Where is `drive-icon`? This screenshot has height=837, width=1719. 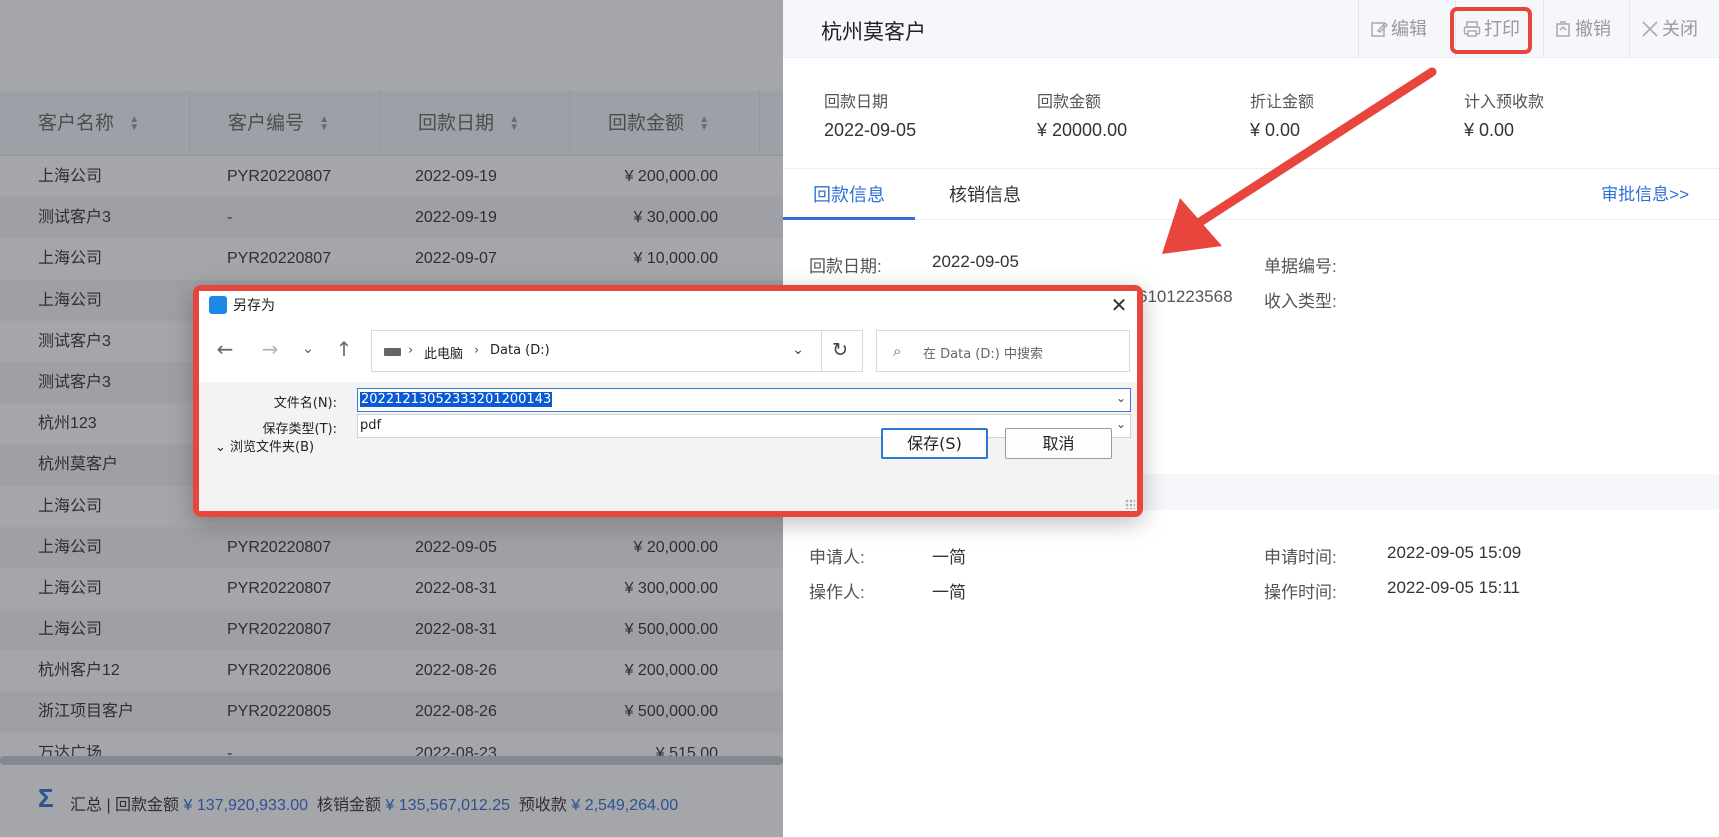 drive-icon is located at coordinates (392, 352).